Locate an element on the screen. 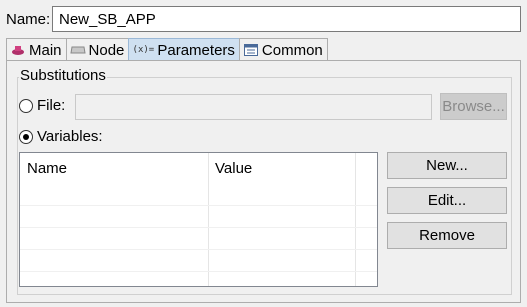 This screenshot has height=307, width=527. node-icon is located at coordinates (77, 50).